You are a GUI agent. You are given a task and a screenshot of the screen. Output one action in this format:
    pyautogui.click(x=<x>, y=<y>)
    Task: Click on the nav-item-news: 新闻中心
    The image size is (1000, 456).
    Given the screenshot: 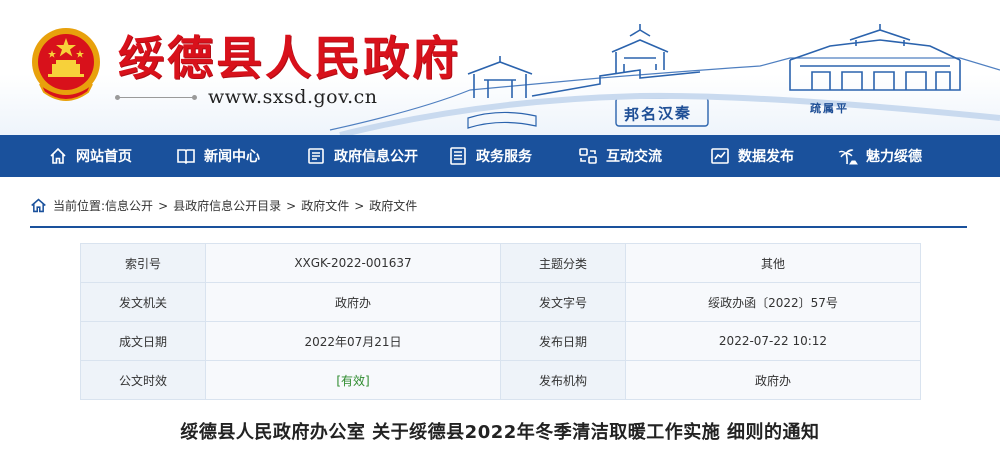 What is the action you would take?
    pyautogui.click(x=218, y=156)
    